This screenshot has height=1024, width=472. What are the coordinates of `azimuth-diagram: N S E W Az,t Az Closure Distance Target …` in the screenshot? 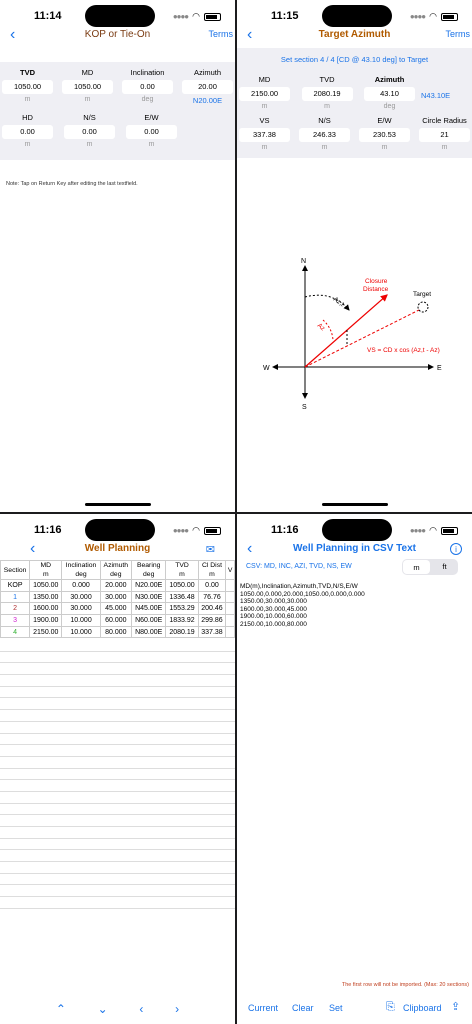 It's located at (352, 334).